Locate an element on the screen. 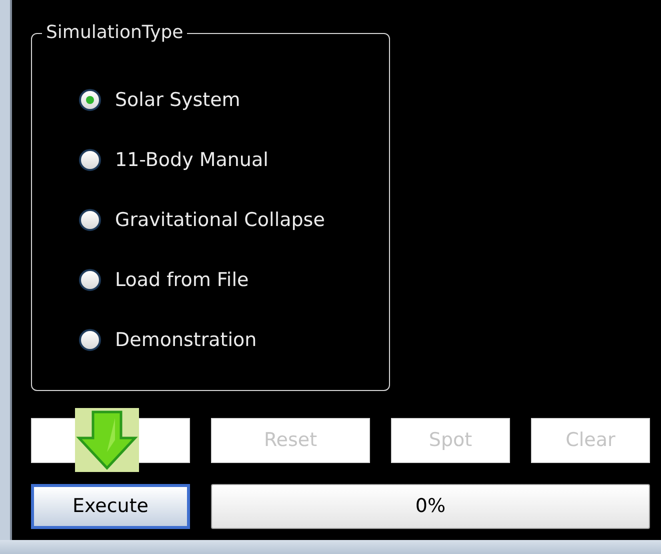  radio-label: Demonstration is located at coordinates (186, 340).